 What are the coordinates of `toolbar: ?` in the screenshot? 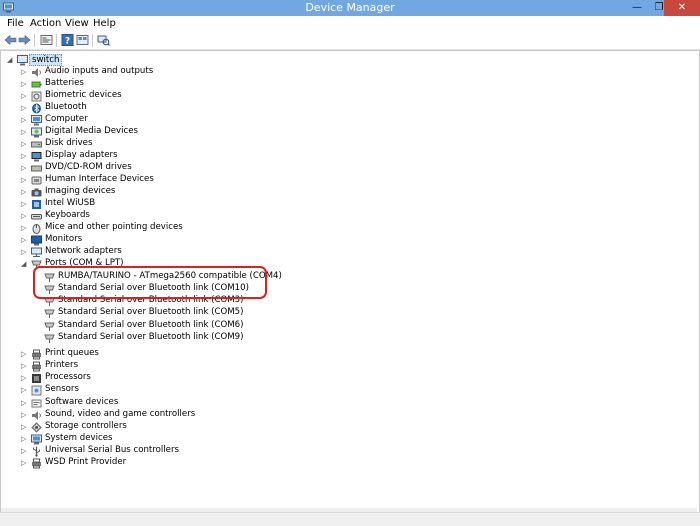 It's located at (350, 41).